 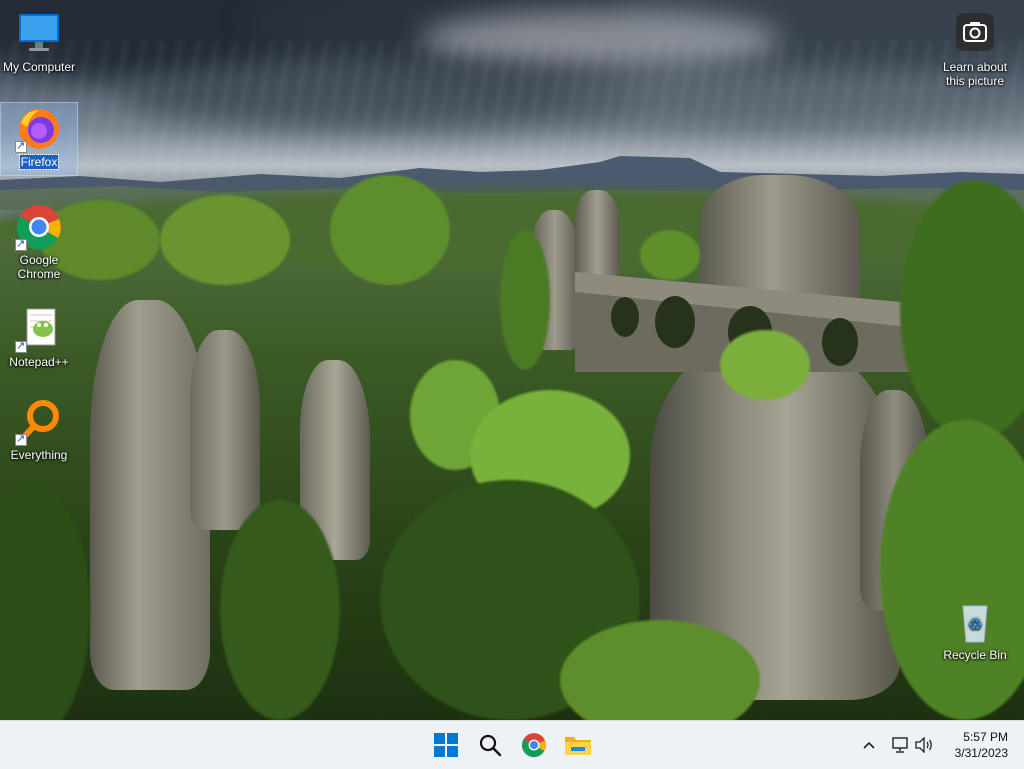 I want to click on desktop-icon-recycle-bin: ♻ Recycle Bin, so click(x=975, y=630).